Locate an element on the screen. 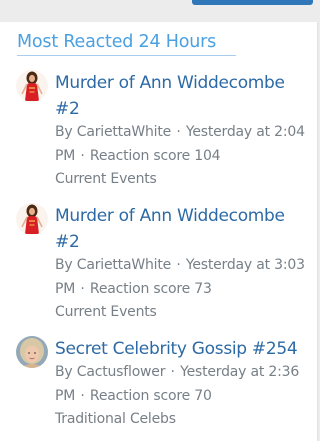  widget-title: Most Reacted 24 Hours is located at coordinates (116, 42).